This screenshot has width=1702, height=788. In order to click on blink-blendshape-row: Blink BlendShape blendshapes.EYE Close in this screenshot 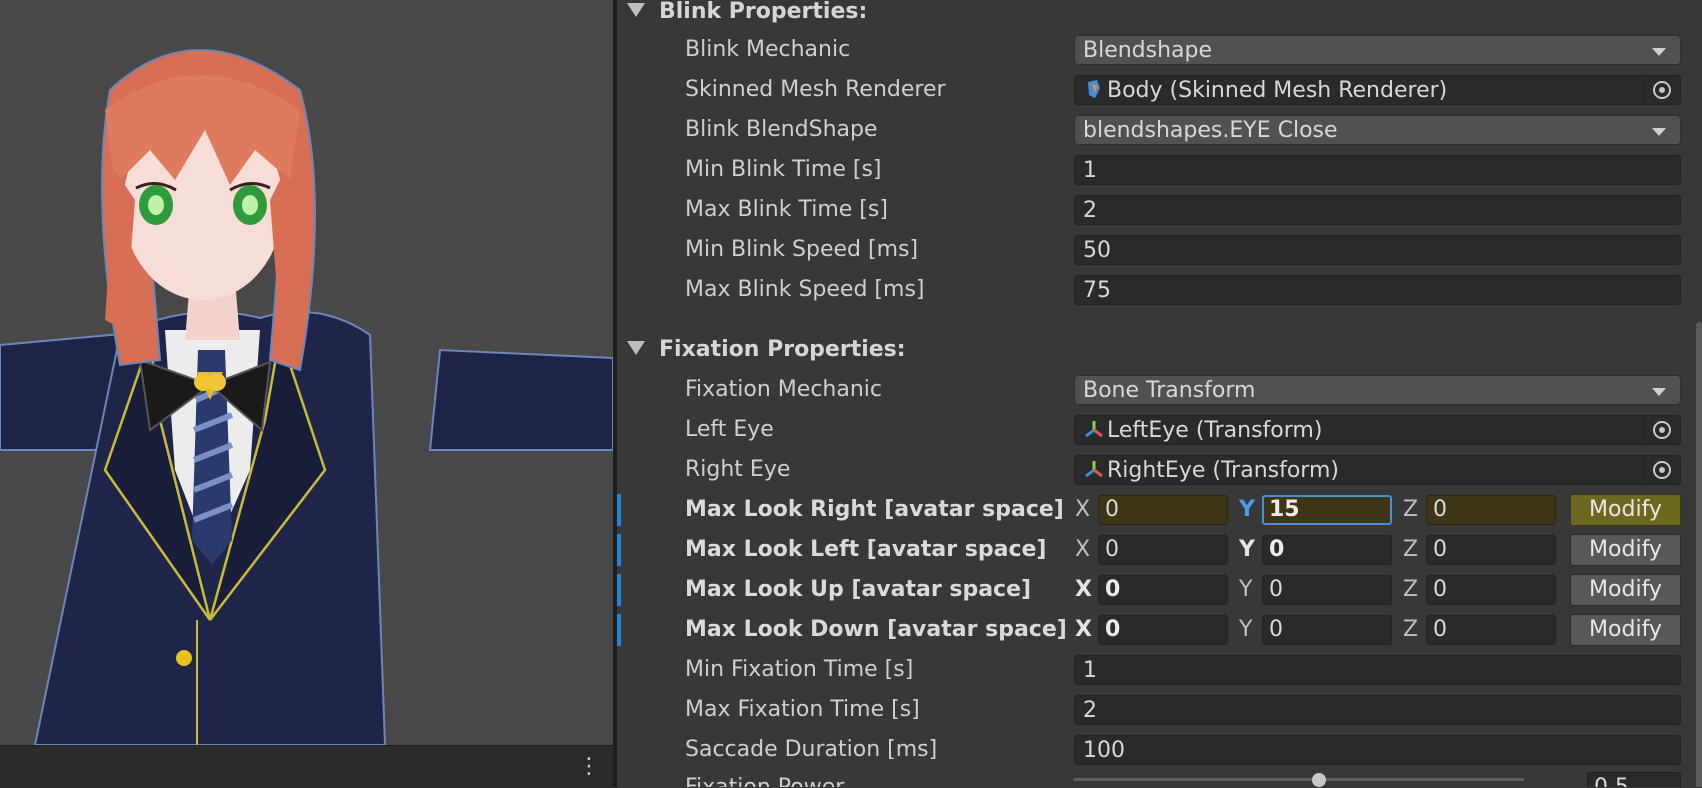, I will do `click(1159, 130)`.